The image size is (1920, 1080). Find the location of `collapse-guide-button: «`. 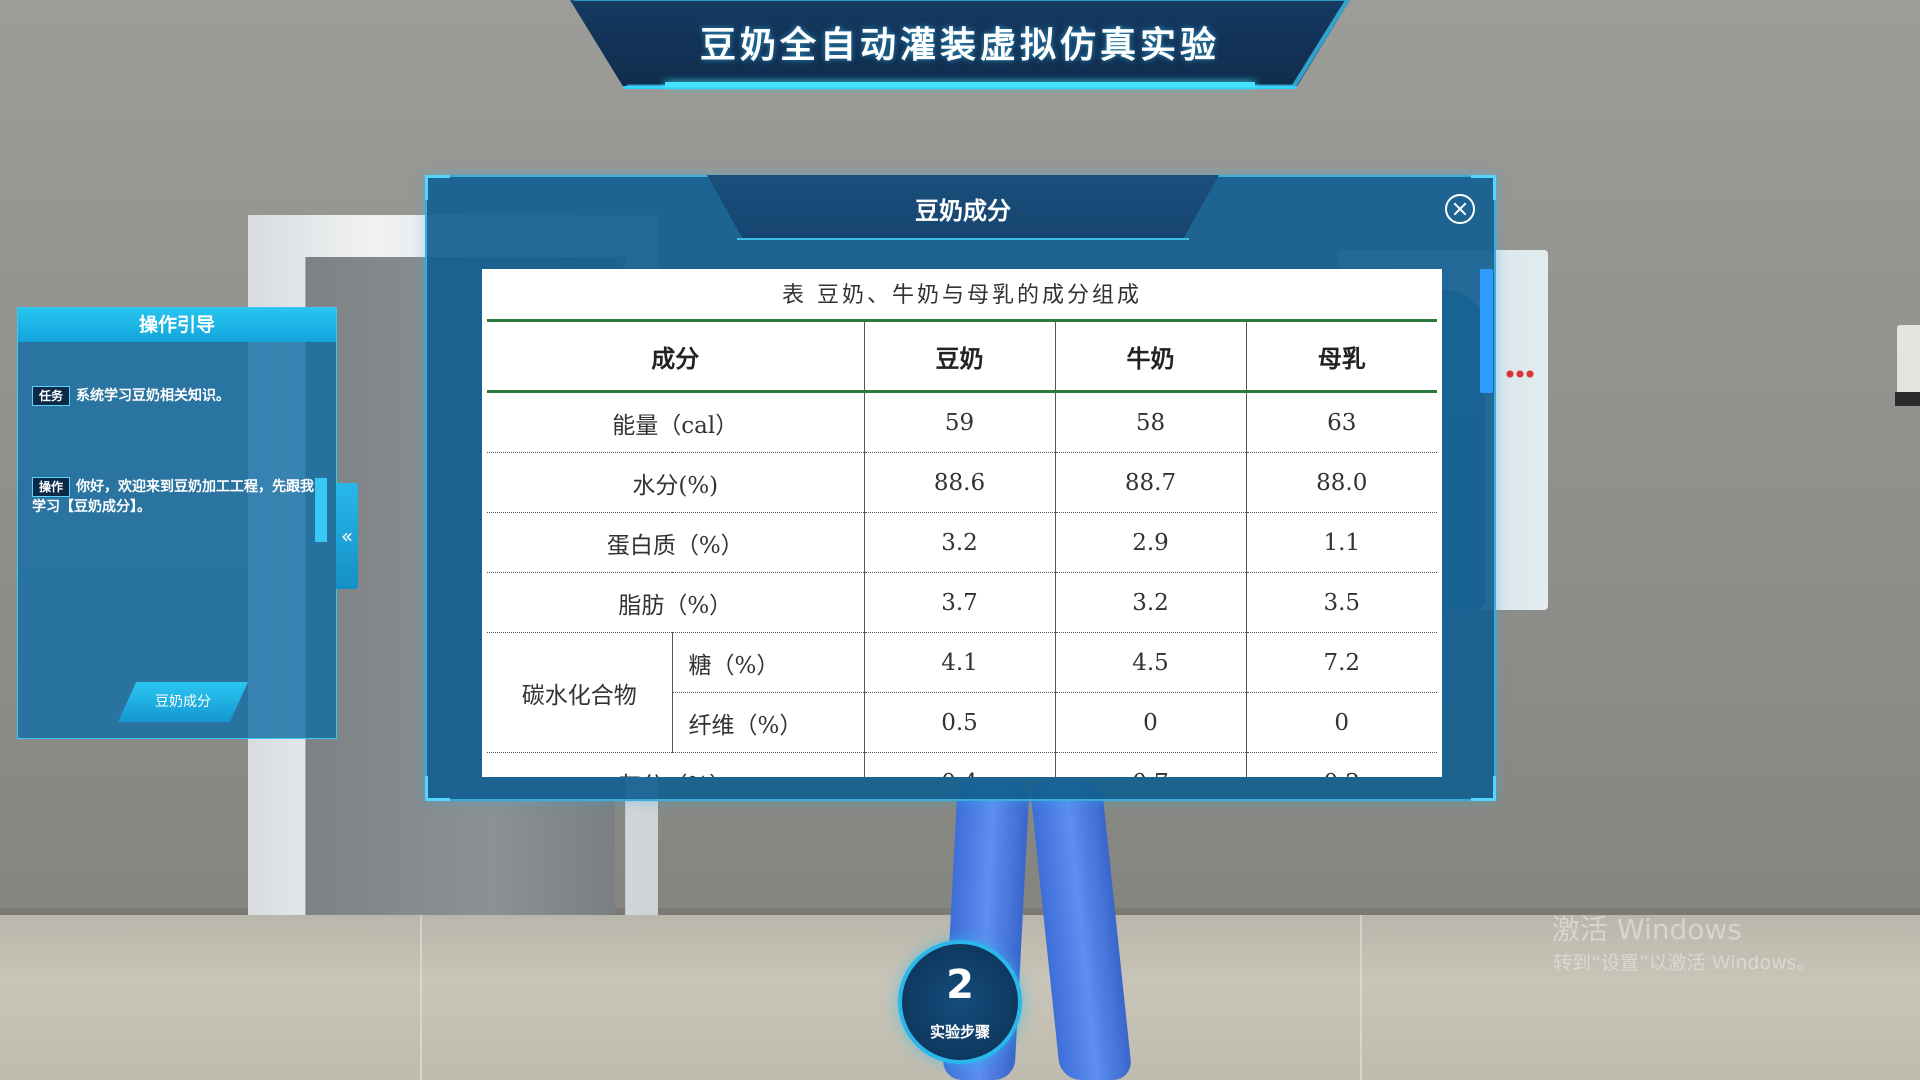

collapse-guide-button: « is located at coordinates (347, 536).